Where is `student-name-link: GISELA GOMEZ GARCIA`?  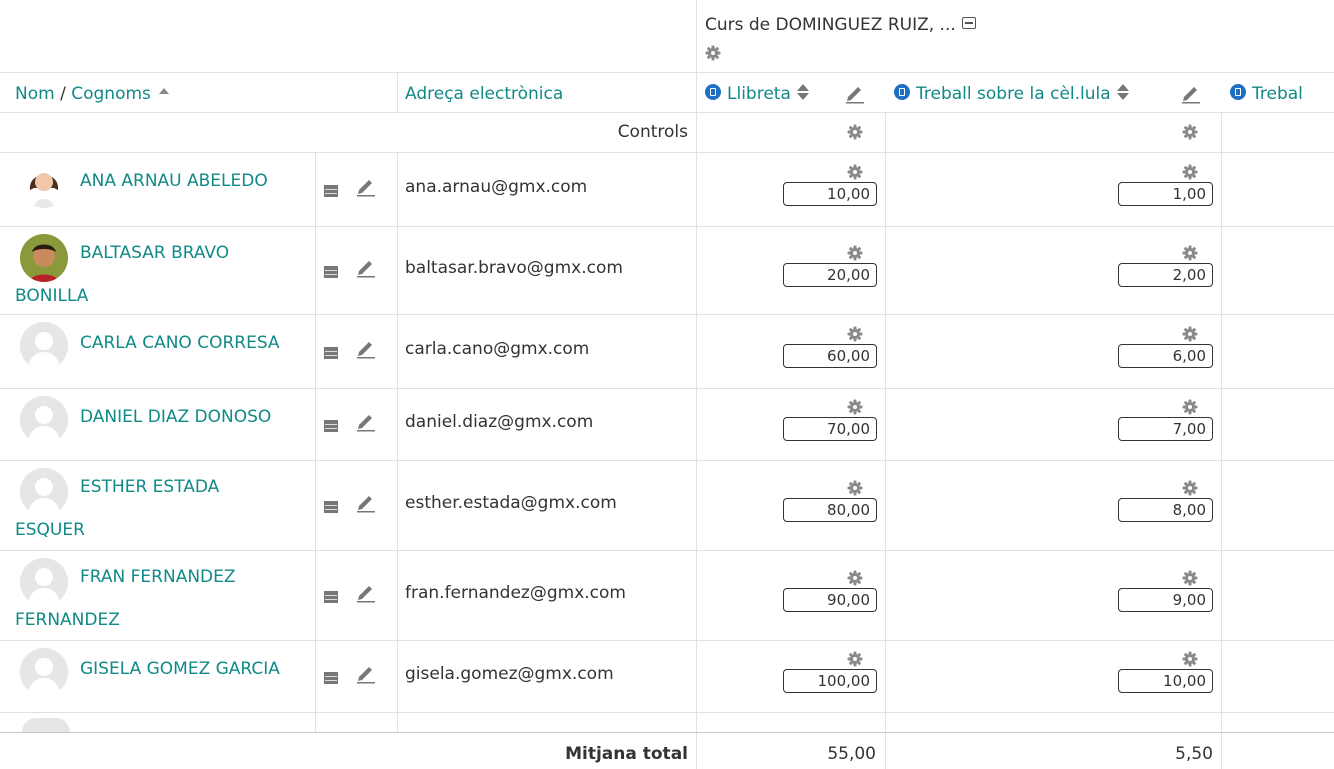
student-name-link: GISELA GOMEZ GARCIA is located at coordinates (180, 669).